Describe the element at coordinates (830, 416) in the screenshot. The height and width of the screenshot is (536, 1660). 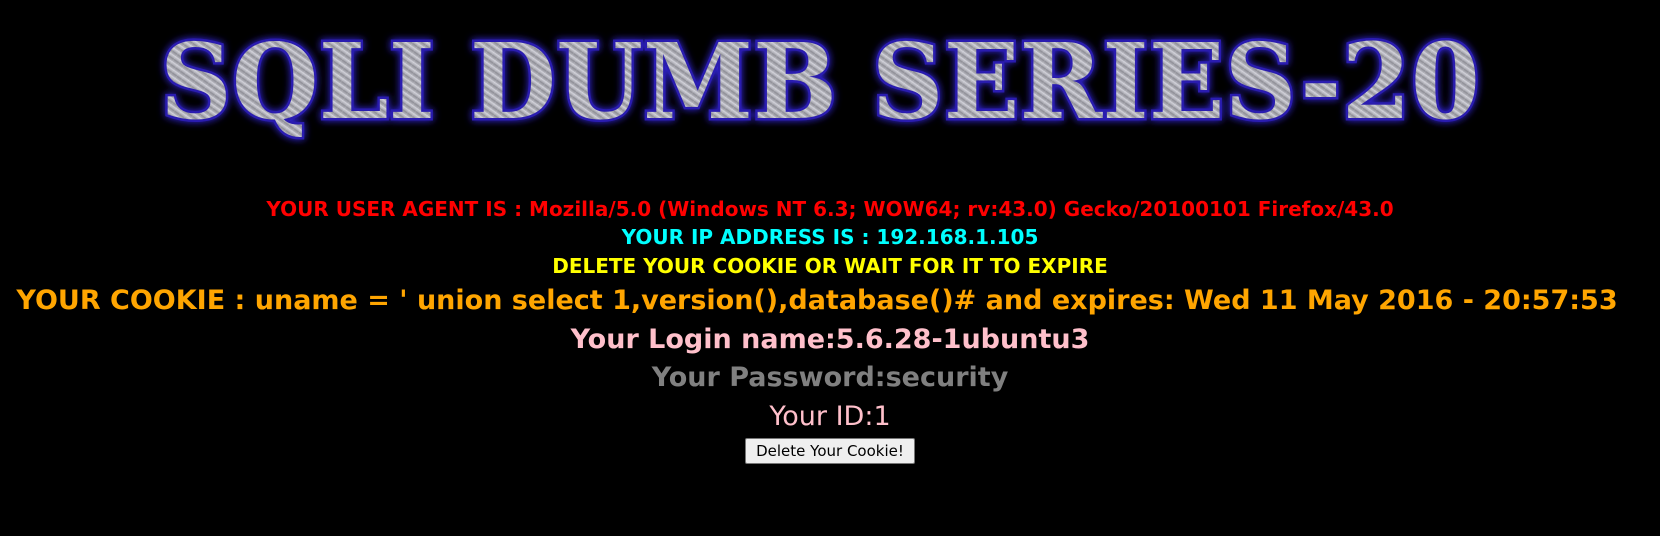
I see `id-text: Your ID:1` at that location.